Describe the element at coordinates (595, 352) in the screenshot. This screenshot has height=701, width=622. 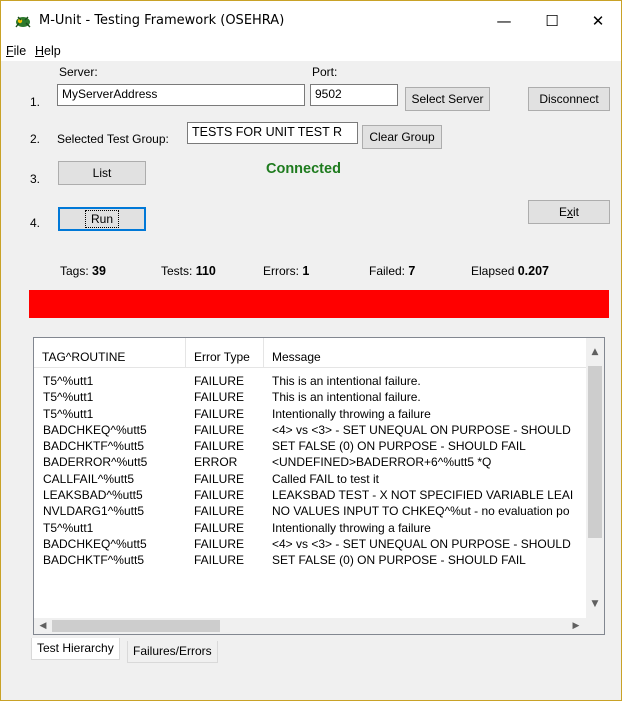
I see `scroll-up-icon: ▲` at that location.